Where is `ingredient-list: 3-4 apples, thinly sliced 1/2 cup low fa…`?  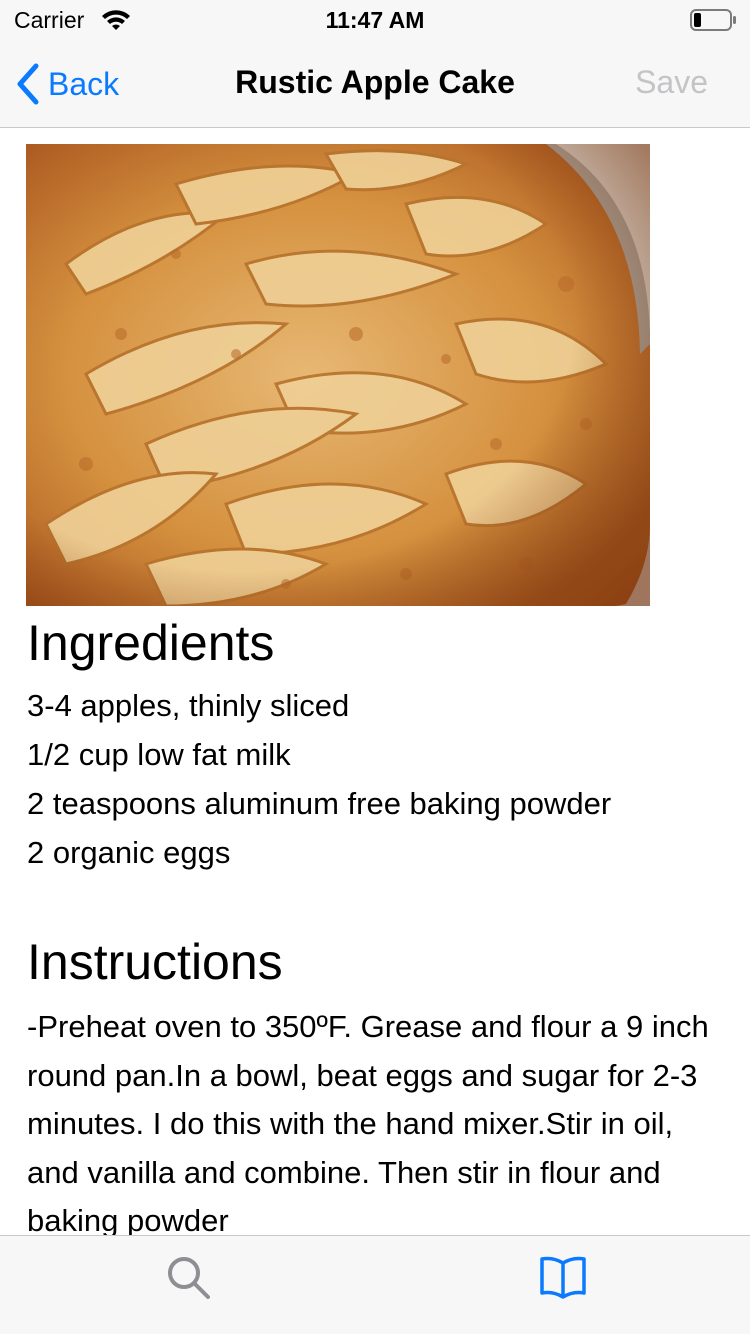
ingredient-list: 3-4 apples, thinly sliced 1/2 cup low fa… is located at coordinates (377, 779).